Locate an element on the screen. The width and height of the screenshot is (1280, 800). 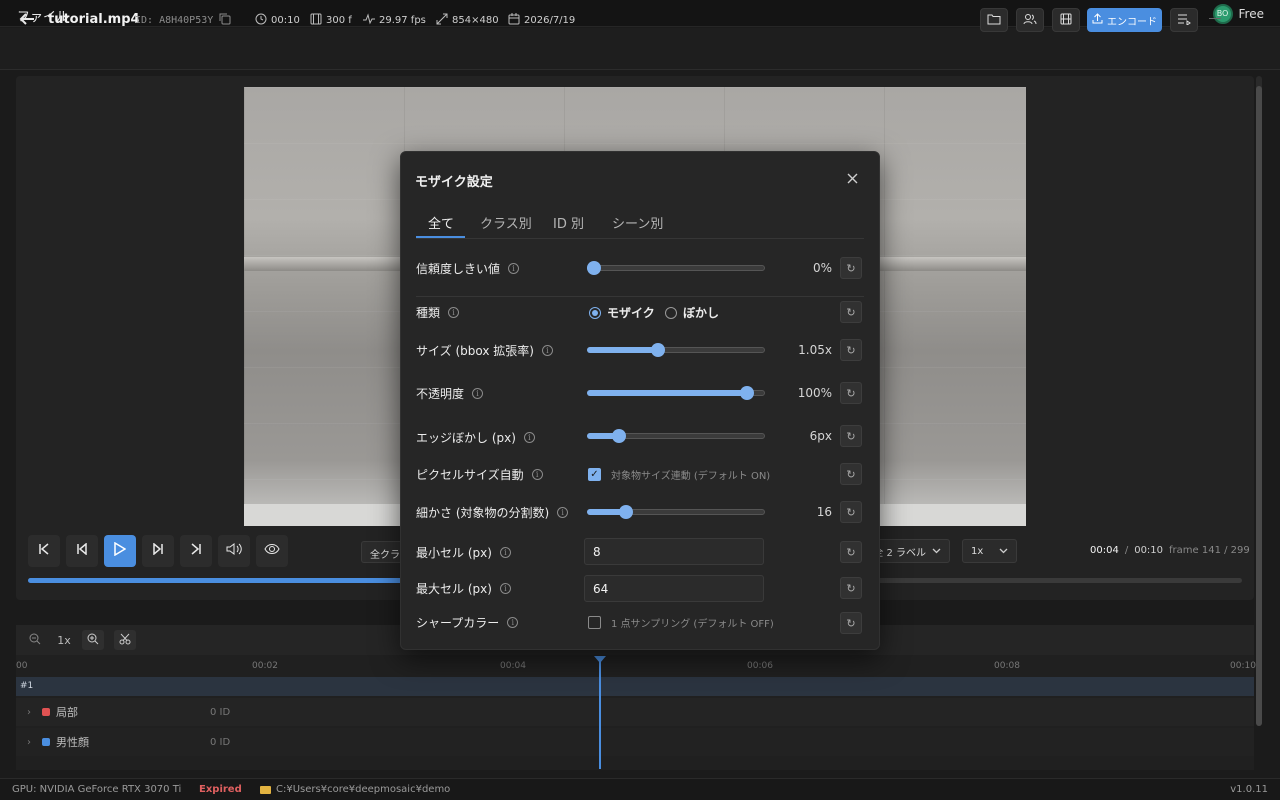
confidence-slider is located at coordinates (676, 268).